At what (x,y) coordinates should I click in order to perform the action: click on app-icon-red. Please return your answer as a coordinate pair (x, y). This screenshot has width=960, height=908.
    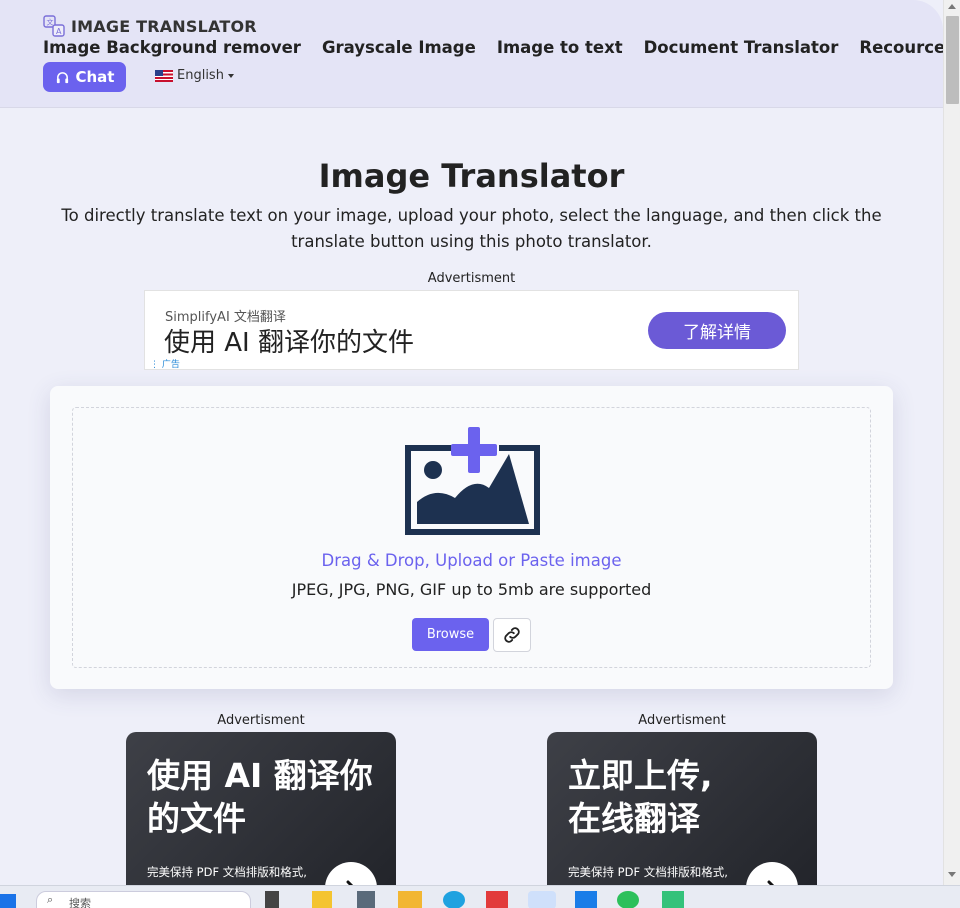
    Looking at the image, I should click on (497, 899).